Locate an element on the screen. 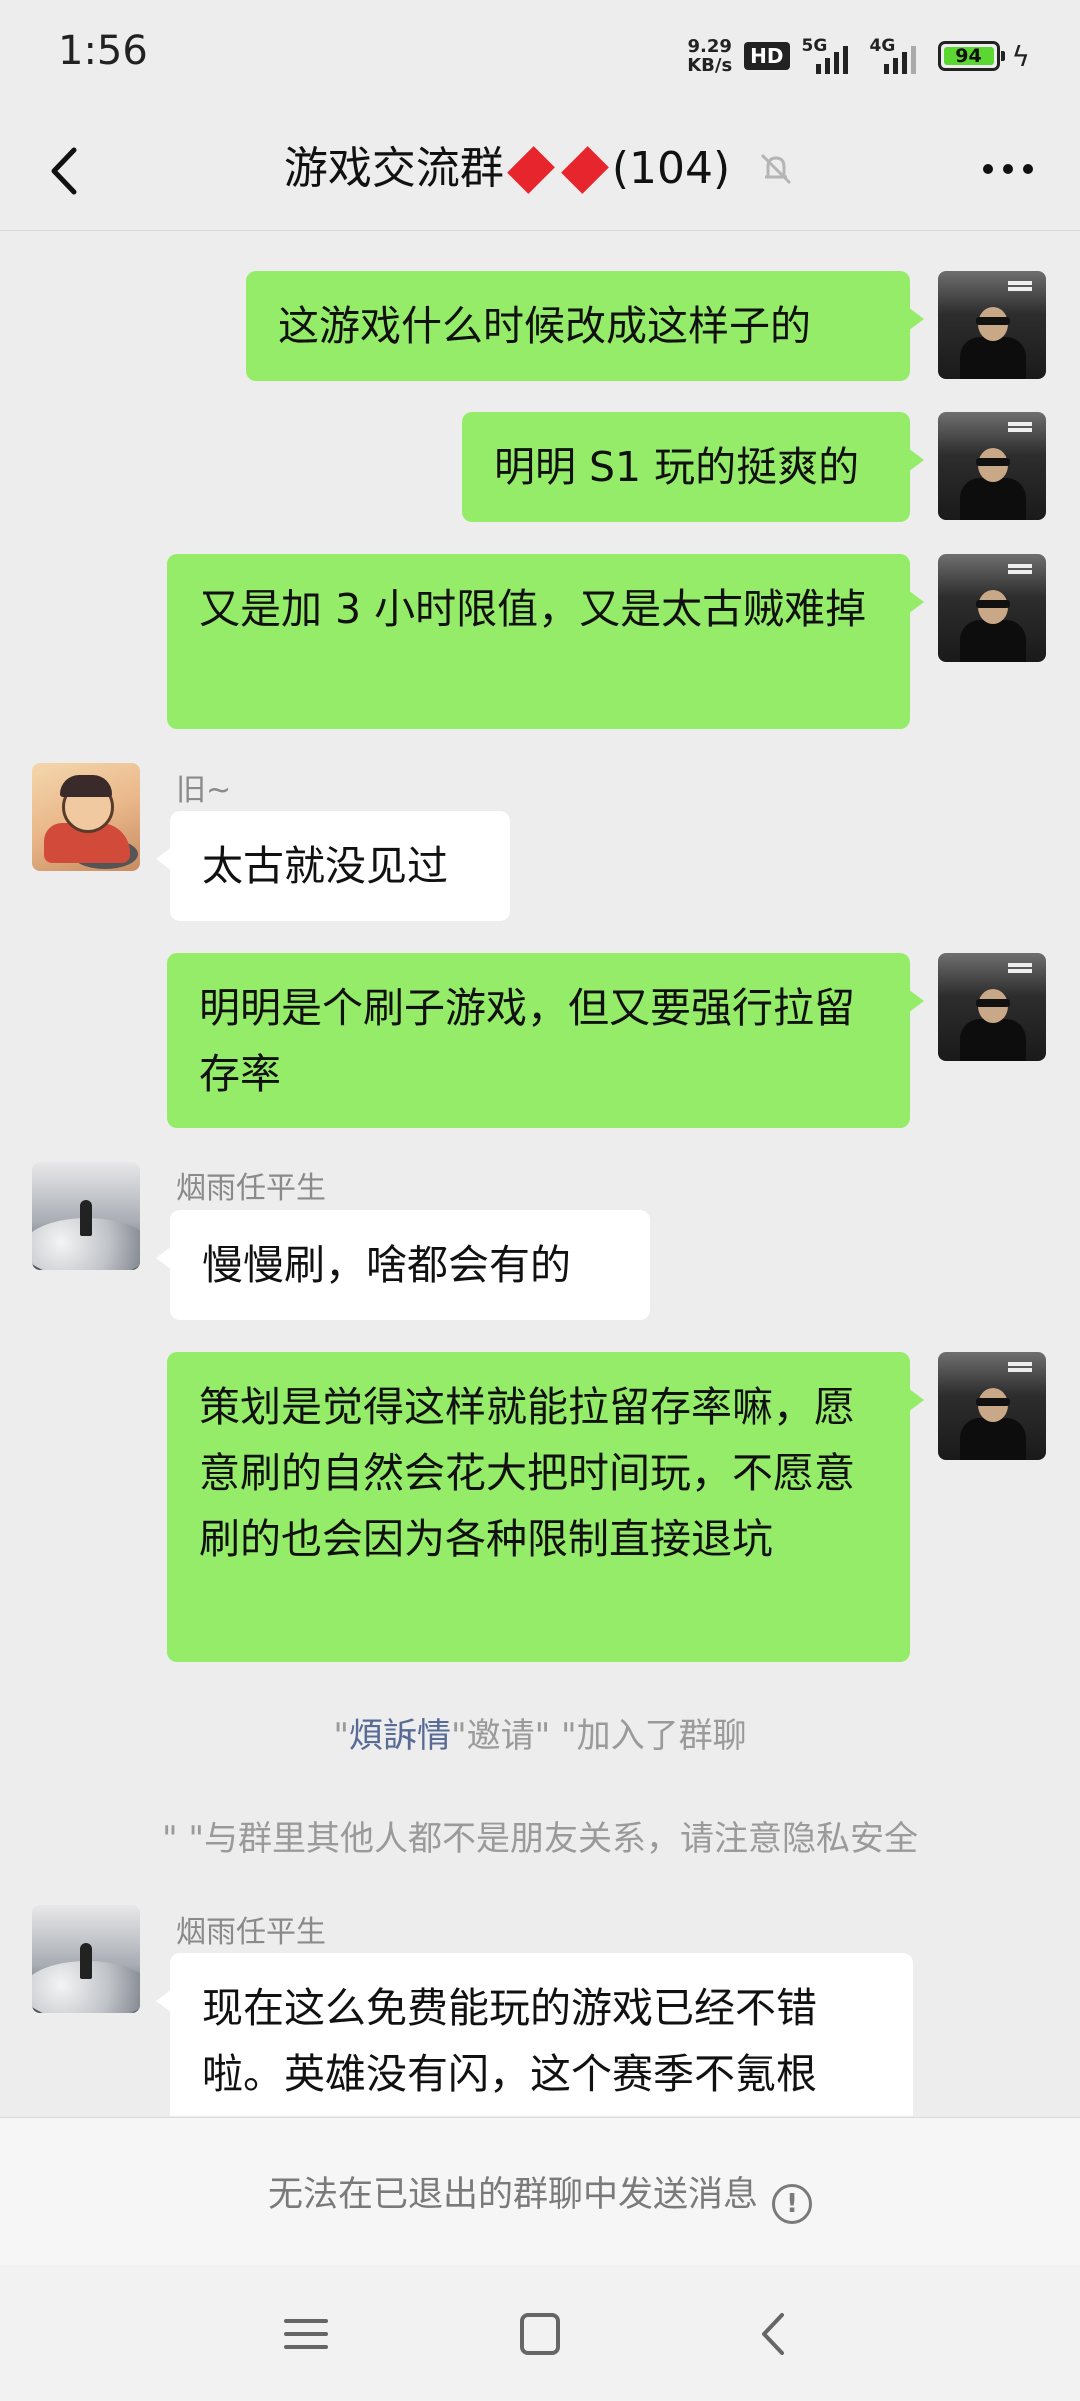 The width and height of the screenshot is (1080, 2401). charging-icon: ϟ is located at coordinates (1020, 56).